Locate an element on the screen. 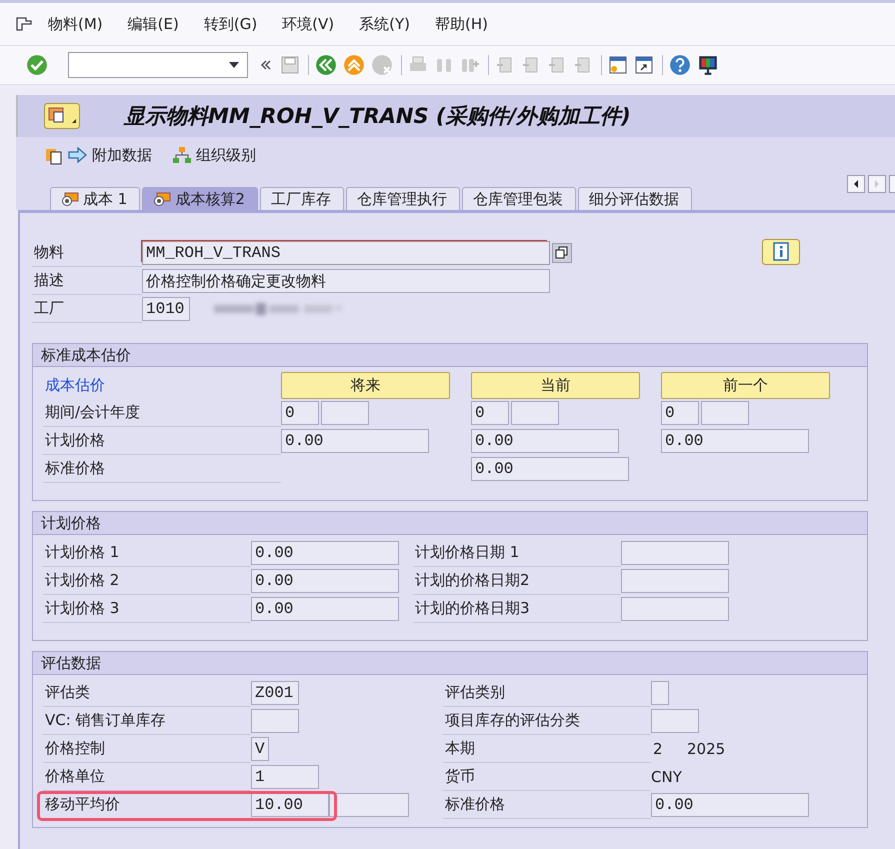 The height and width of the screenshot is (849, 895). cancel-icon is located at coordinates (382, 65).